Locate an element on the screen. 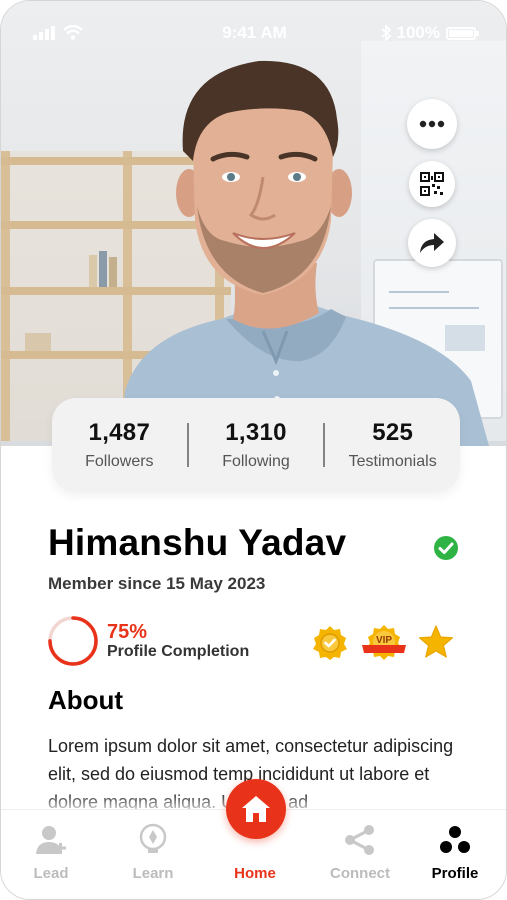 This screenshot has height=900, width=507. home-icon is located at coordinates (256, 809).